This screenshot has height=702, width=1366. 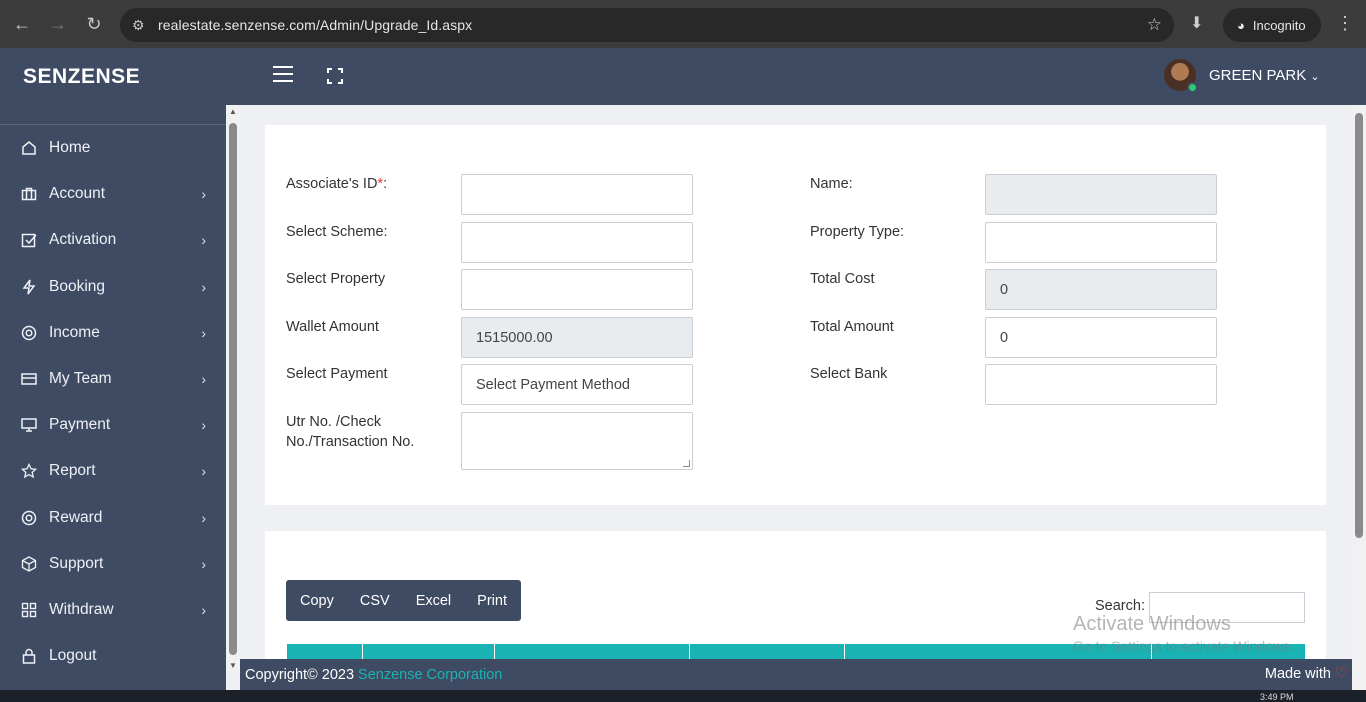 I want to click on sidebar-item-label: Reward, so click(x=76, y=517).